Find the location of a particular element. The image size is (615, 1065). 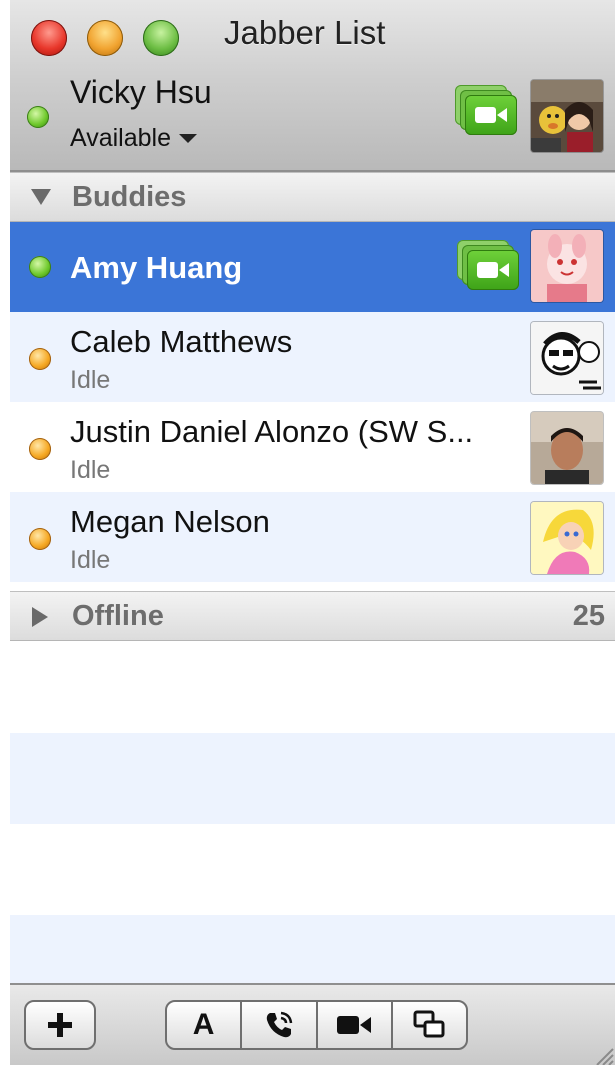

buddy-row: Amy Huang is located at coordinates (312, 267).